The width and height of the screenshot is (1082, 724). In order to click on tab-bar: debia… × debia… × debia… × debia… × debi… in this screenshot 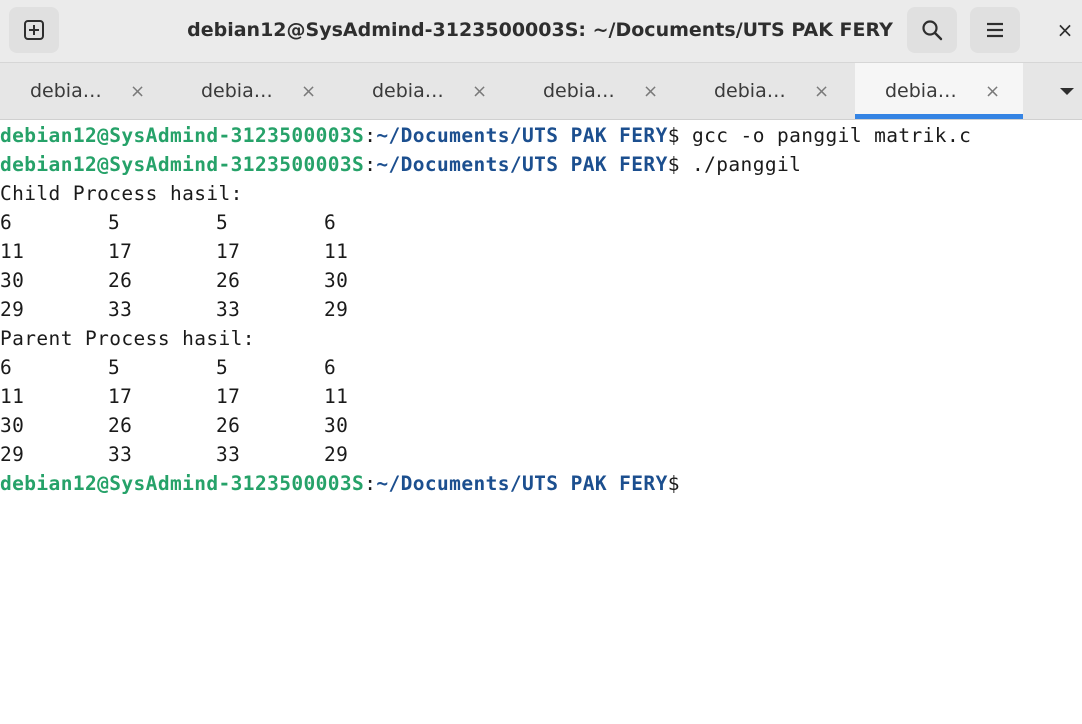, I will do `click(541, 91)`.